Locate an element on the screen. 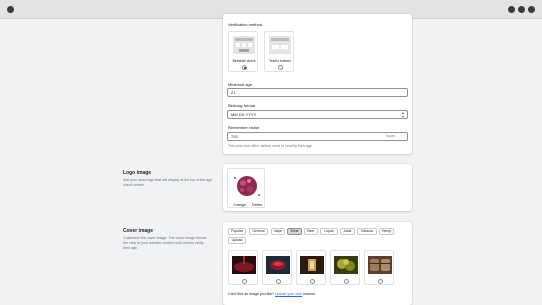  select-arrows-icon: ▴ ▾ is located at coordinates (402, 114).